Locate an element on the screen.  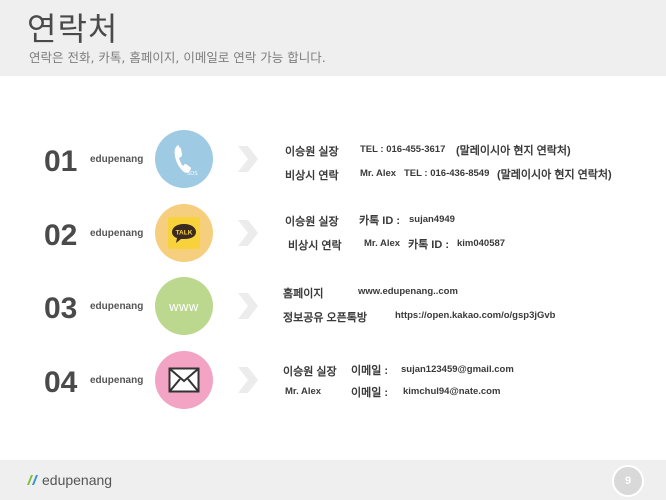
contact-label: 홈페이지 is located at coordinates (303, 294).